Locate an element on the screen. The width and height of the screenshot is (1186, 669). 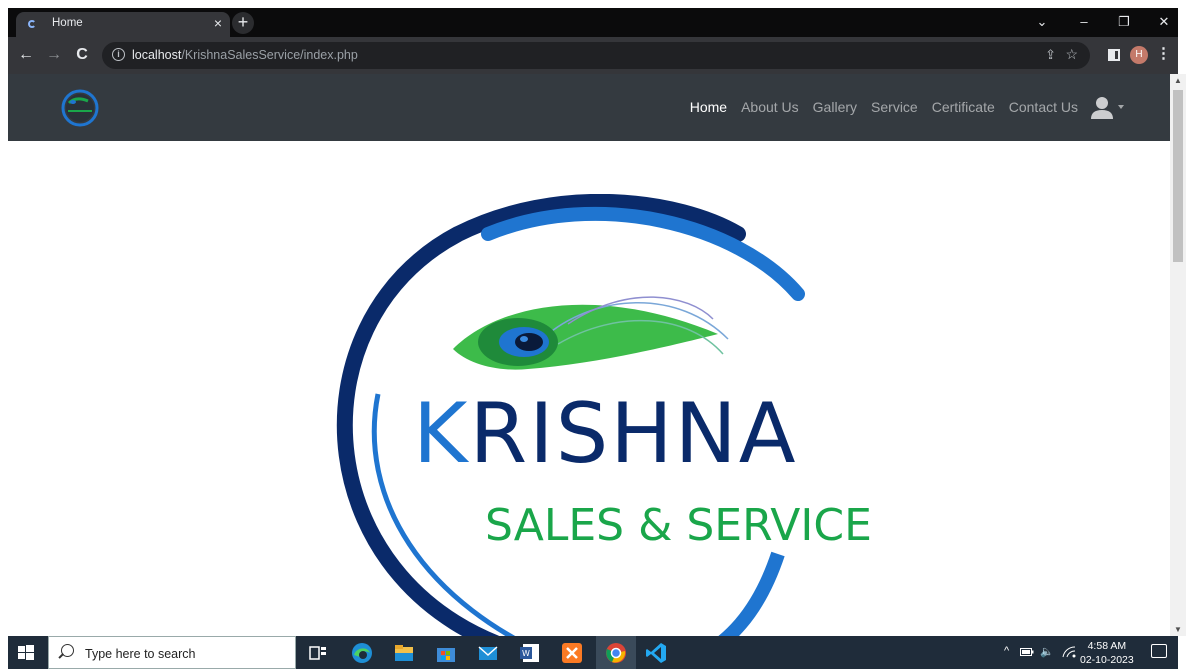
close-window-button: ✕ is located at coordinates (1164, 22).